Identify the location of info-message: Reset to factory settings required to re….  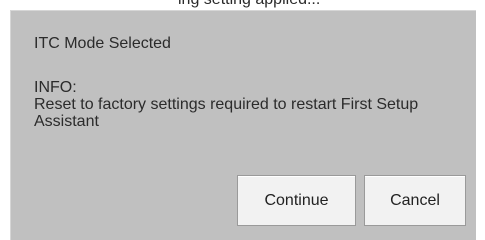
(226, 113).